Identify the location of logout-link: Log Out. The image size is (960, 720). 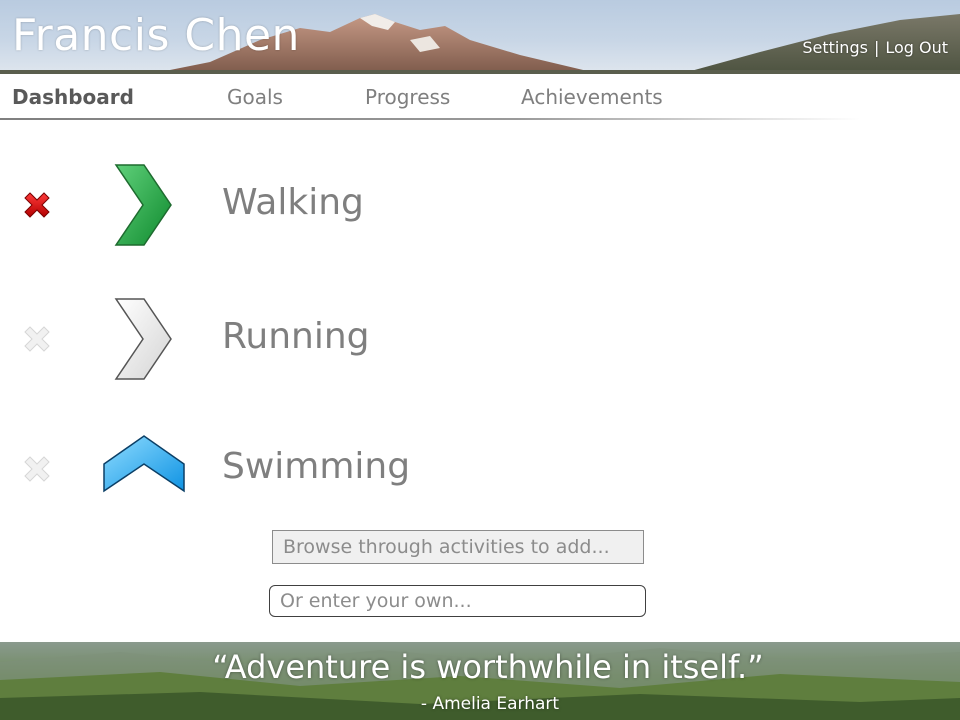
(916, 47).